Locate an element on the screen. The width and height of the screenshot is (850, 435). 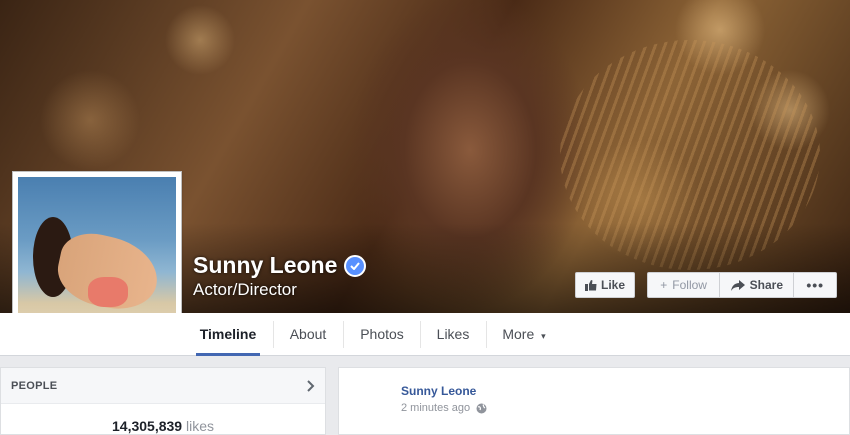
likes-summary: 14,305,839 likes is located at coordinates (163, 426).